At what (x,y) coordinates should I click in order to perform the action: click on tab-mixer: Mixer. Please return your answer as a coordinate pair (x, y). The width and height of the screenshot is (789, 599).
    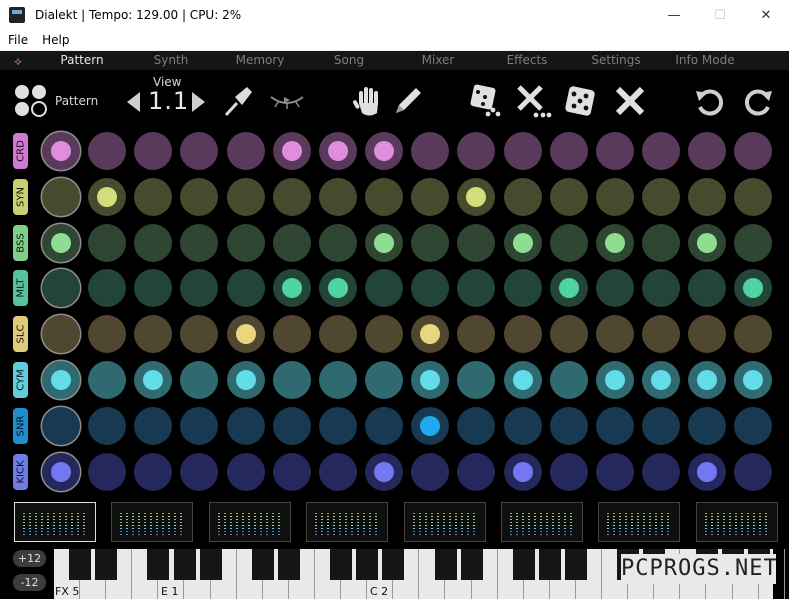
    Looking at the image, I should click on (438, 60).